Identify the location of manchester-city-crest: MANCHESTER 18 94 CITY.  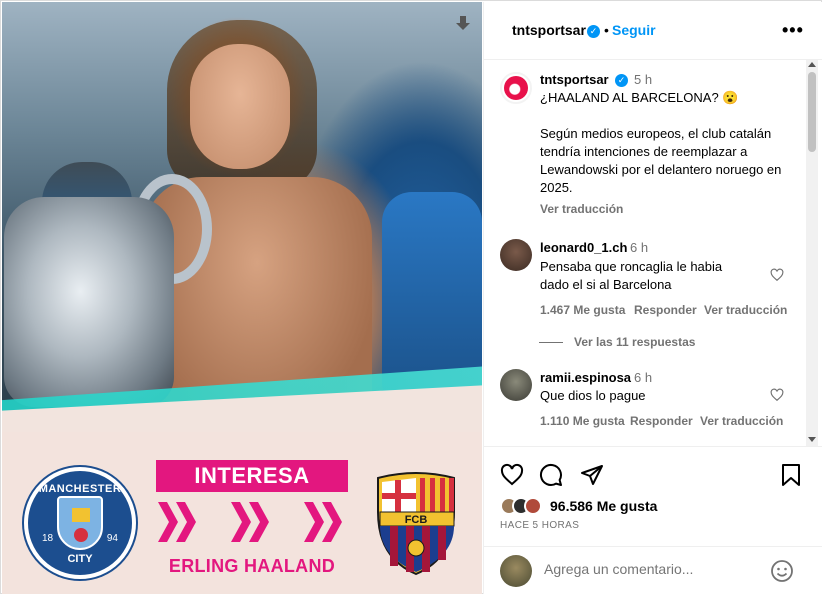
(80, 523).